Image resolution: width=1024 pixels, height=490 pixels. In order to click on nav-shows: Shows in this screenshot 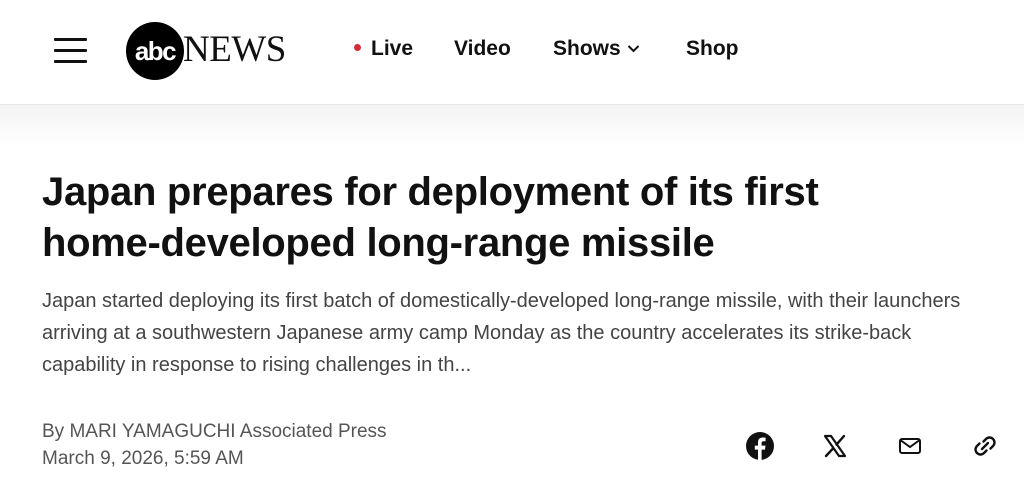, I will do `click(596, 49)`.